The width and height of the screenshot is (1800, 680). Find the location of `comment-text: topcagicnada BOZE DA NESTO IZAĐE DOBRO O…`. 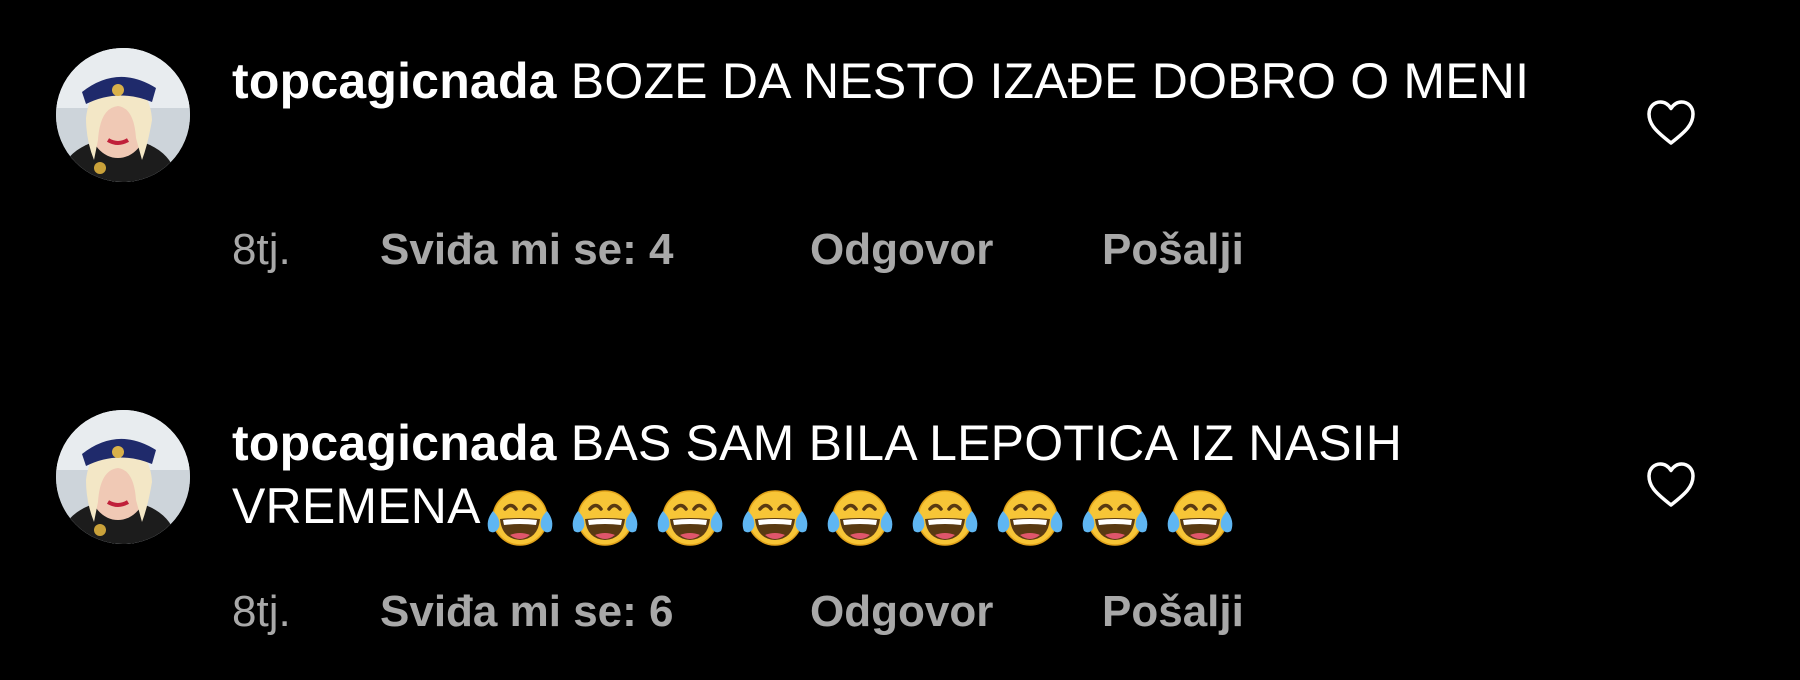

comment-text: topcagicnada BOZE DA NESTO IZAĐE DOBRO O… is located at coordinates (902, 81).